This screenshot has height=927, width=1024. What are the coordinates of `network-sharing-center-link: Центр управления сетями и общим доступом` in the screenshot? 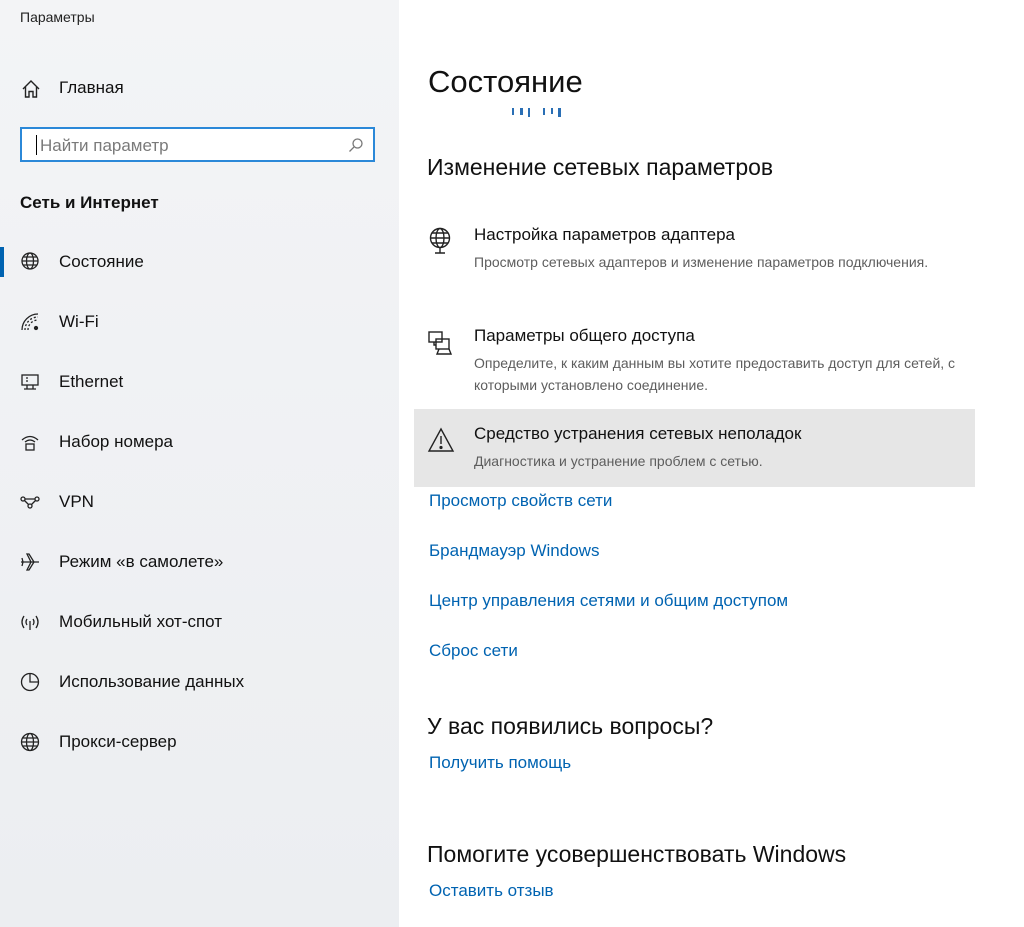 It's located at (608, 601).